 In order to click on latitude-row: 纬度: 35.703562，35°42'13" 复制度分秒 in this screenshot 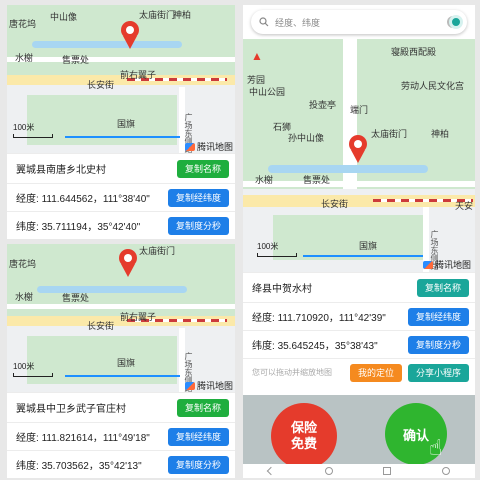, I will do `click(121, 464)`.